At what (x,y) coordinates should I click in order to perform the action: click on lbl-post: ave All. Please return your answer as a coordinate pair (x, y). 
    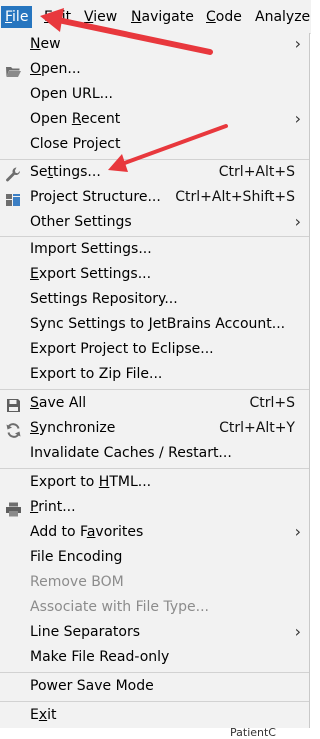
    Looking at the image, I should click on (62, 403).